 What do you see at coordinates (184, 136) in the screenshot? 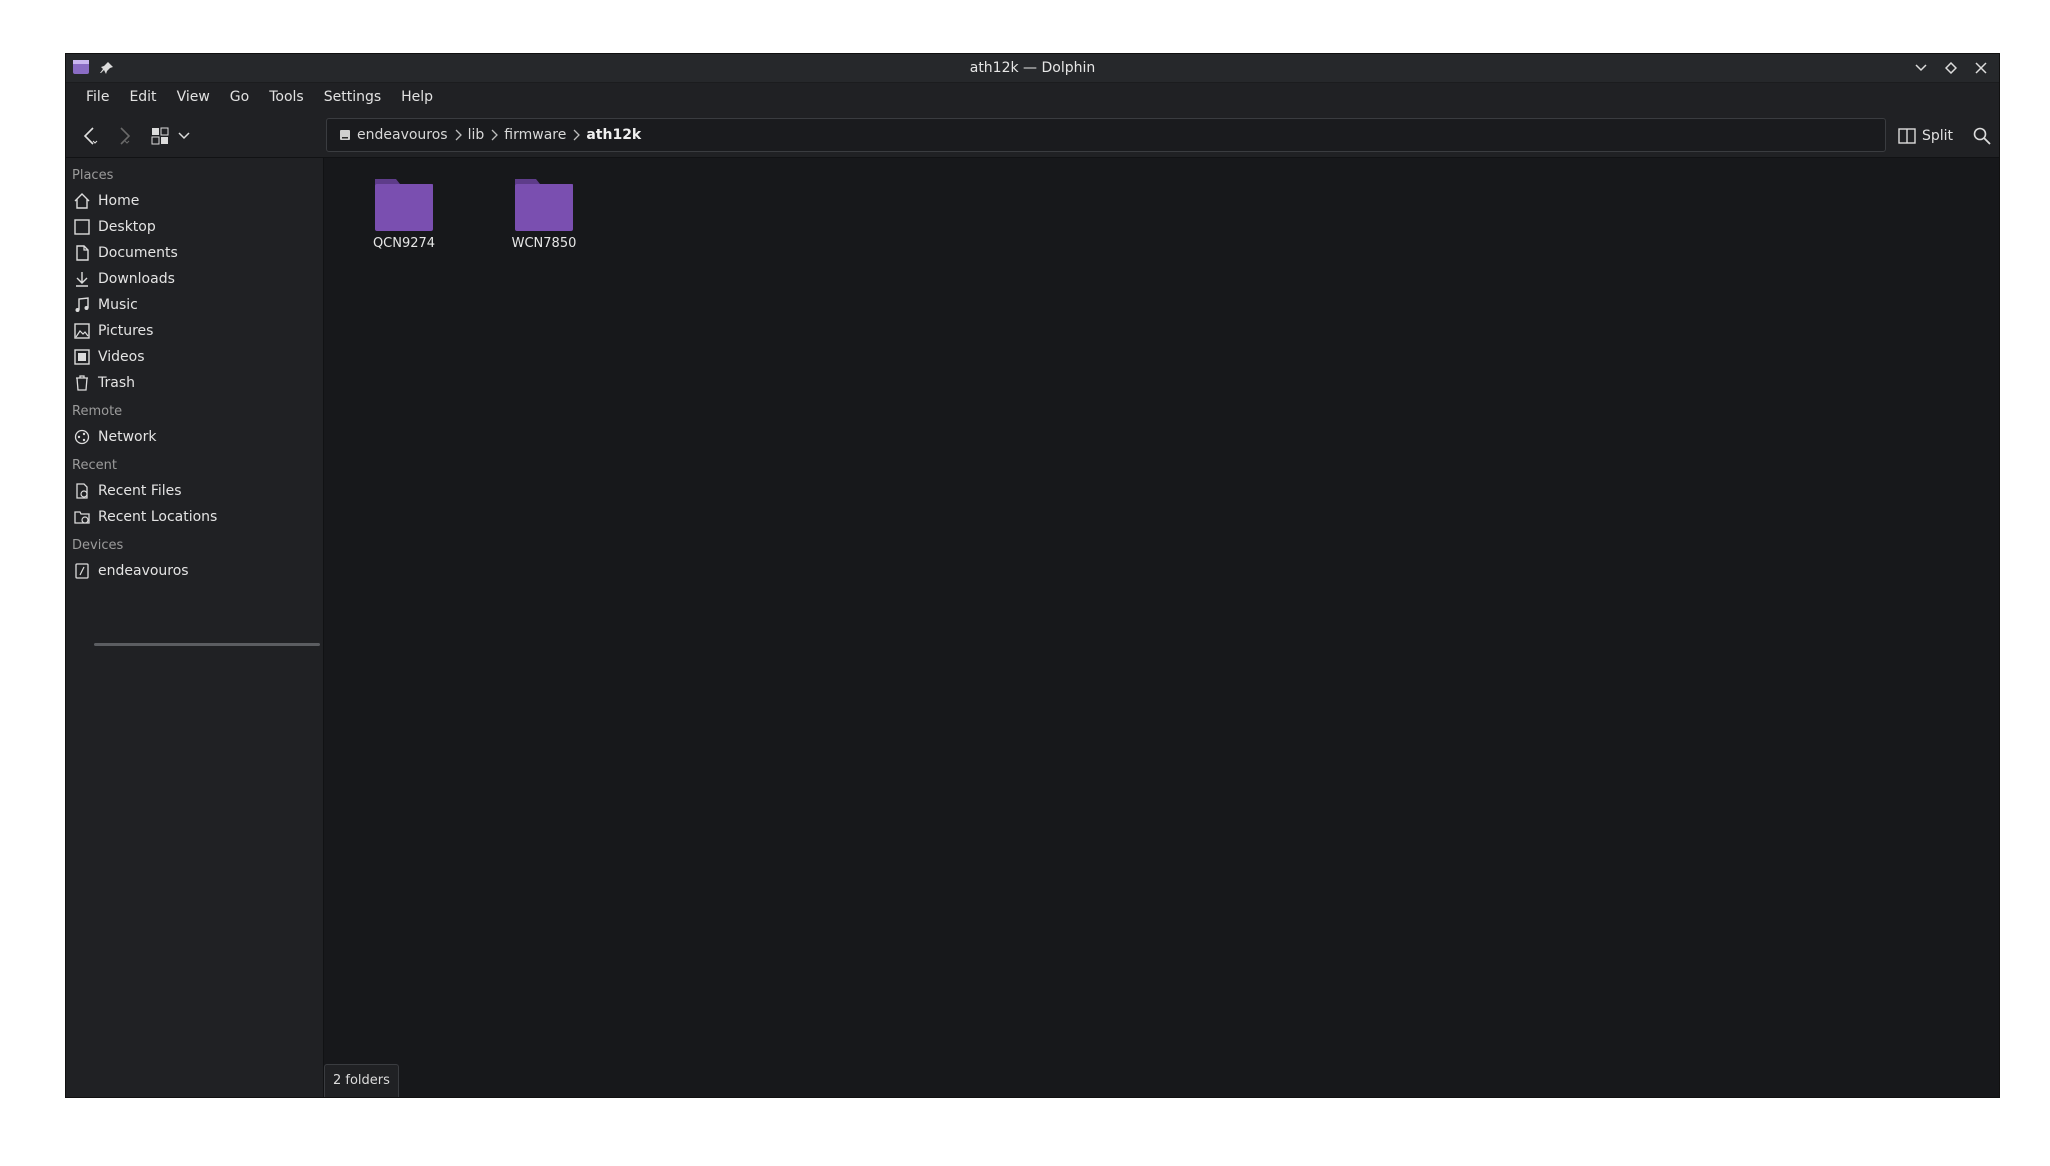
I see `view-mode-dropdown-icon` at bounding box center [184, 136].